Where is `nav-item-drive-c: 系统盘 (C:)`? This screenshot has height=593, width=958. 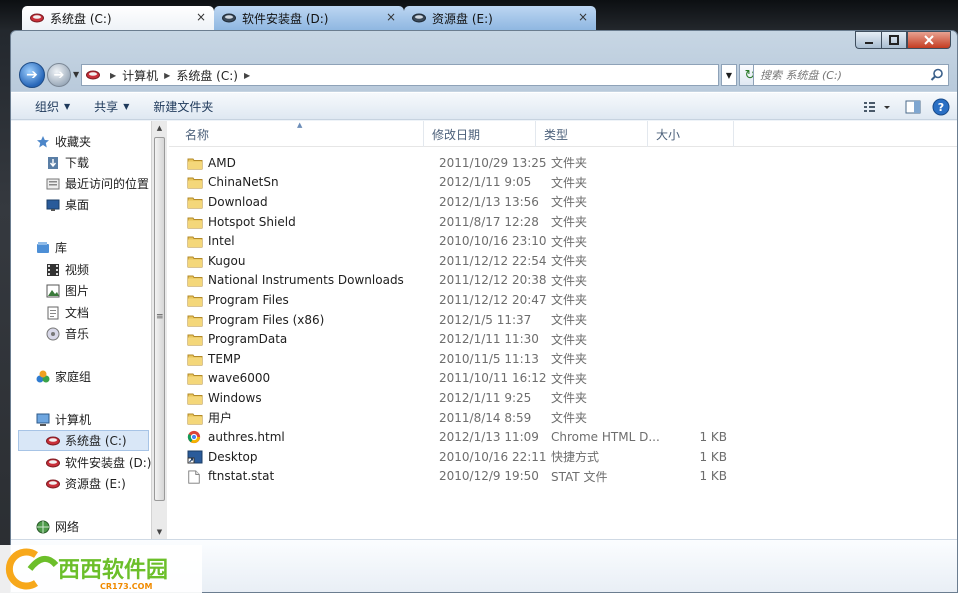
nav-item-drive-c: 系统盘 (C:) is located at coordinates (83, 440).